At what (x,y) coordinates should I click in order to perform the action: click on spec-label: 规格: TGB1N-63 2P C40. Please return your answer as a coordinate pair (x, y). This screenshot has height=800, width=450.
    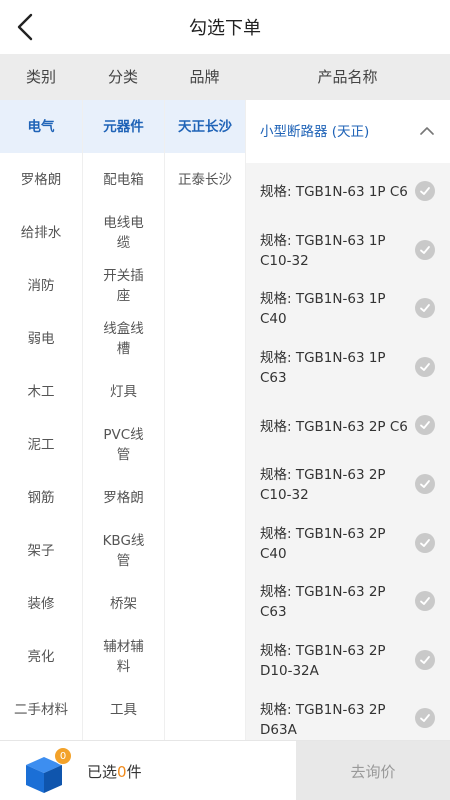
    Looking at the image, I should click on (323, 543).